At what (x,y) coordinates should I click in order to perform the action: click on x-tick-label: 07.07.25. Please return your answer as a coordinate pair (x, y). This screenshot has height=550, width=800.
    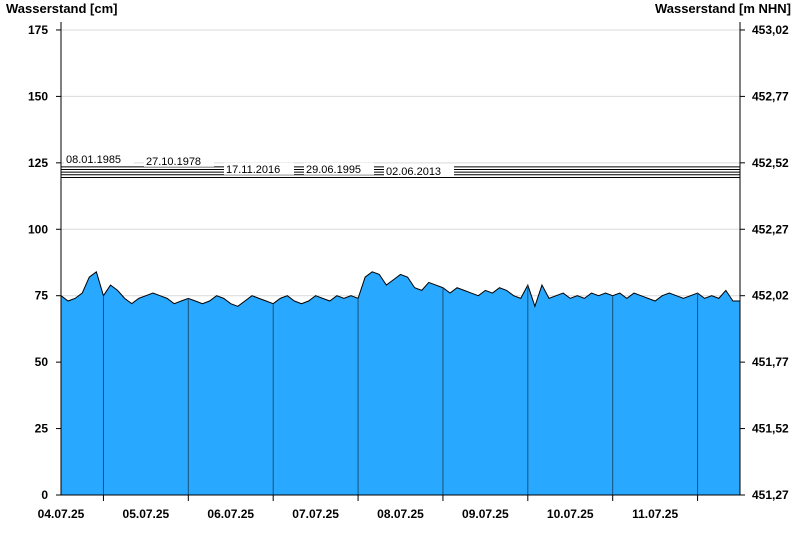
    Looking at the image, I should click on (315, 514).